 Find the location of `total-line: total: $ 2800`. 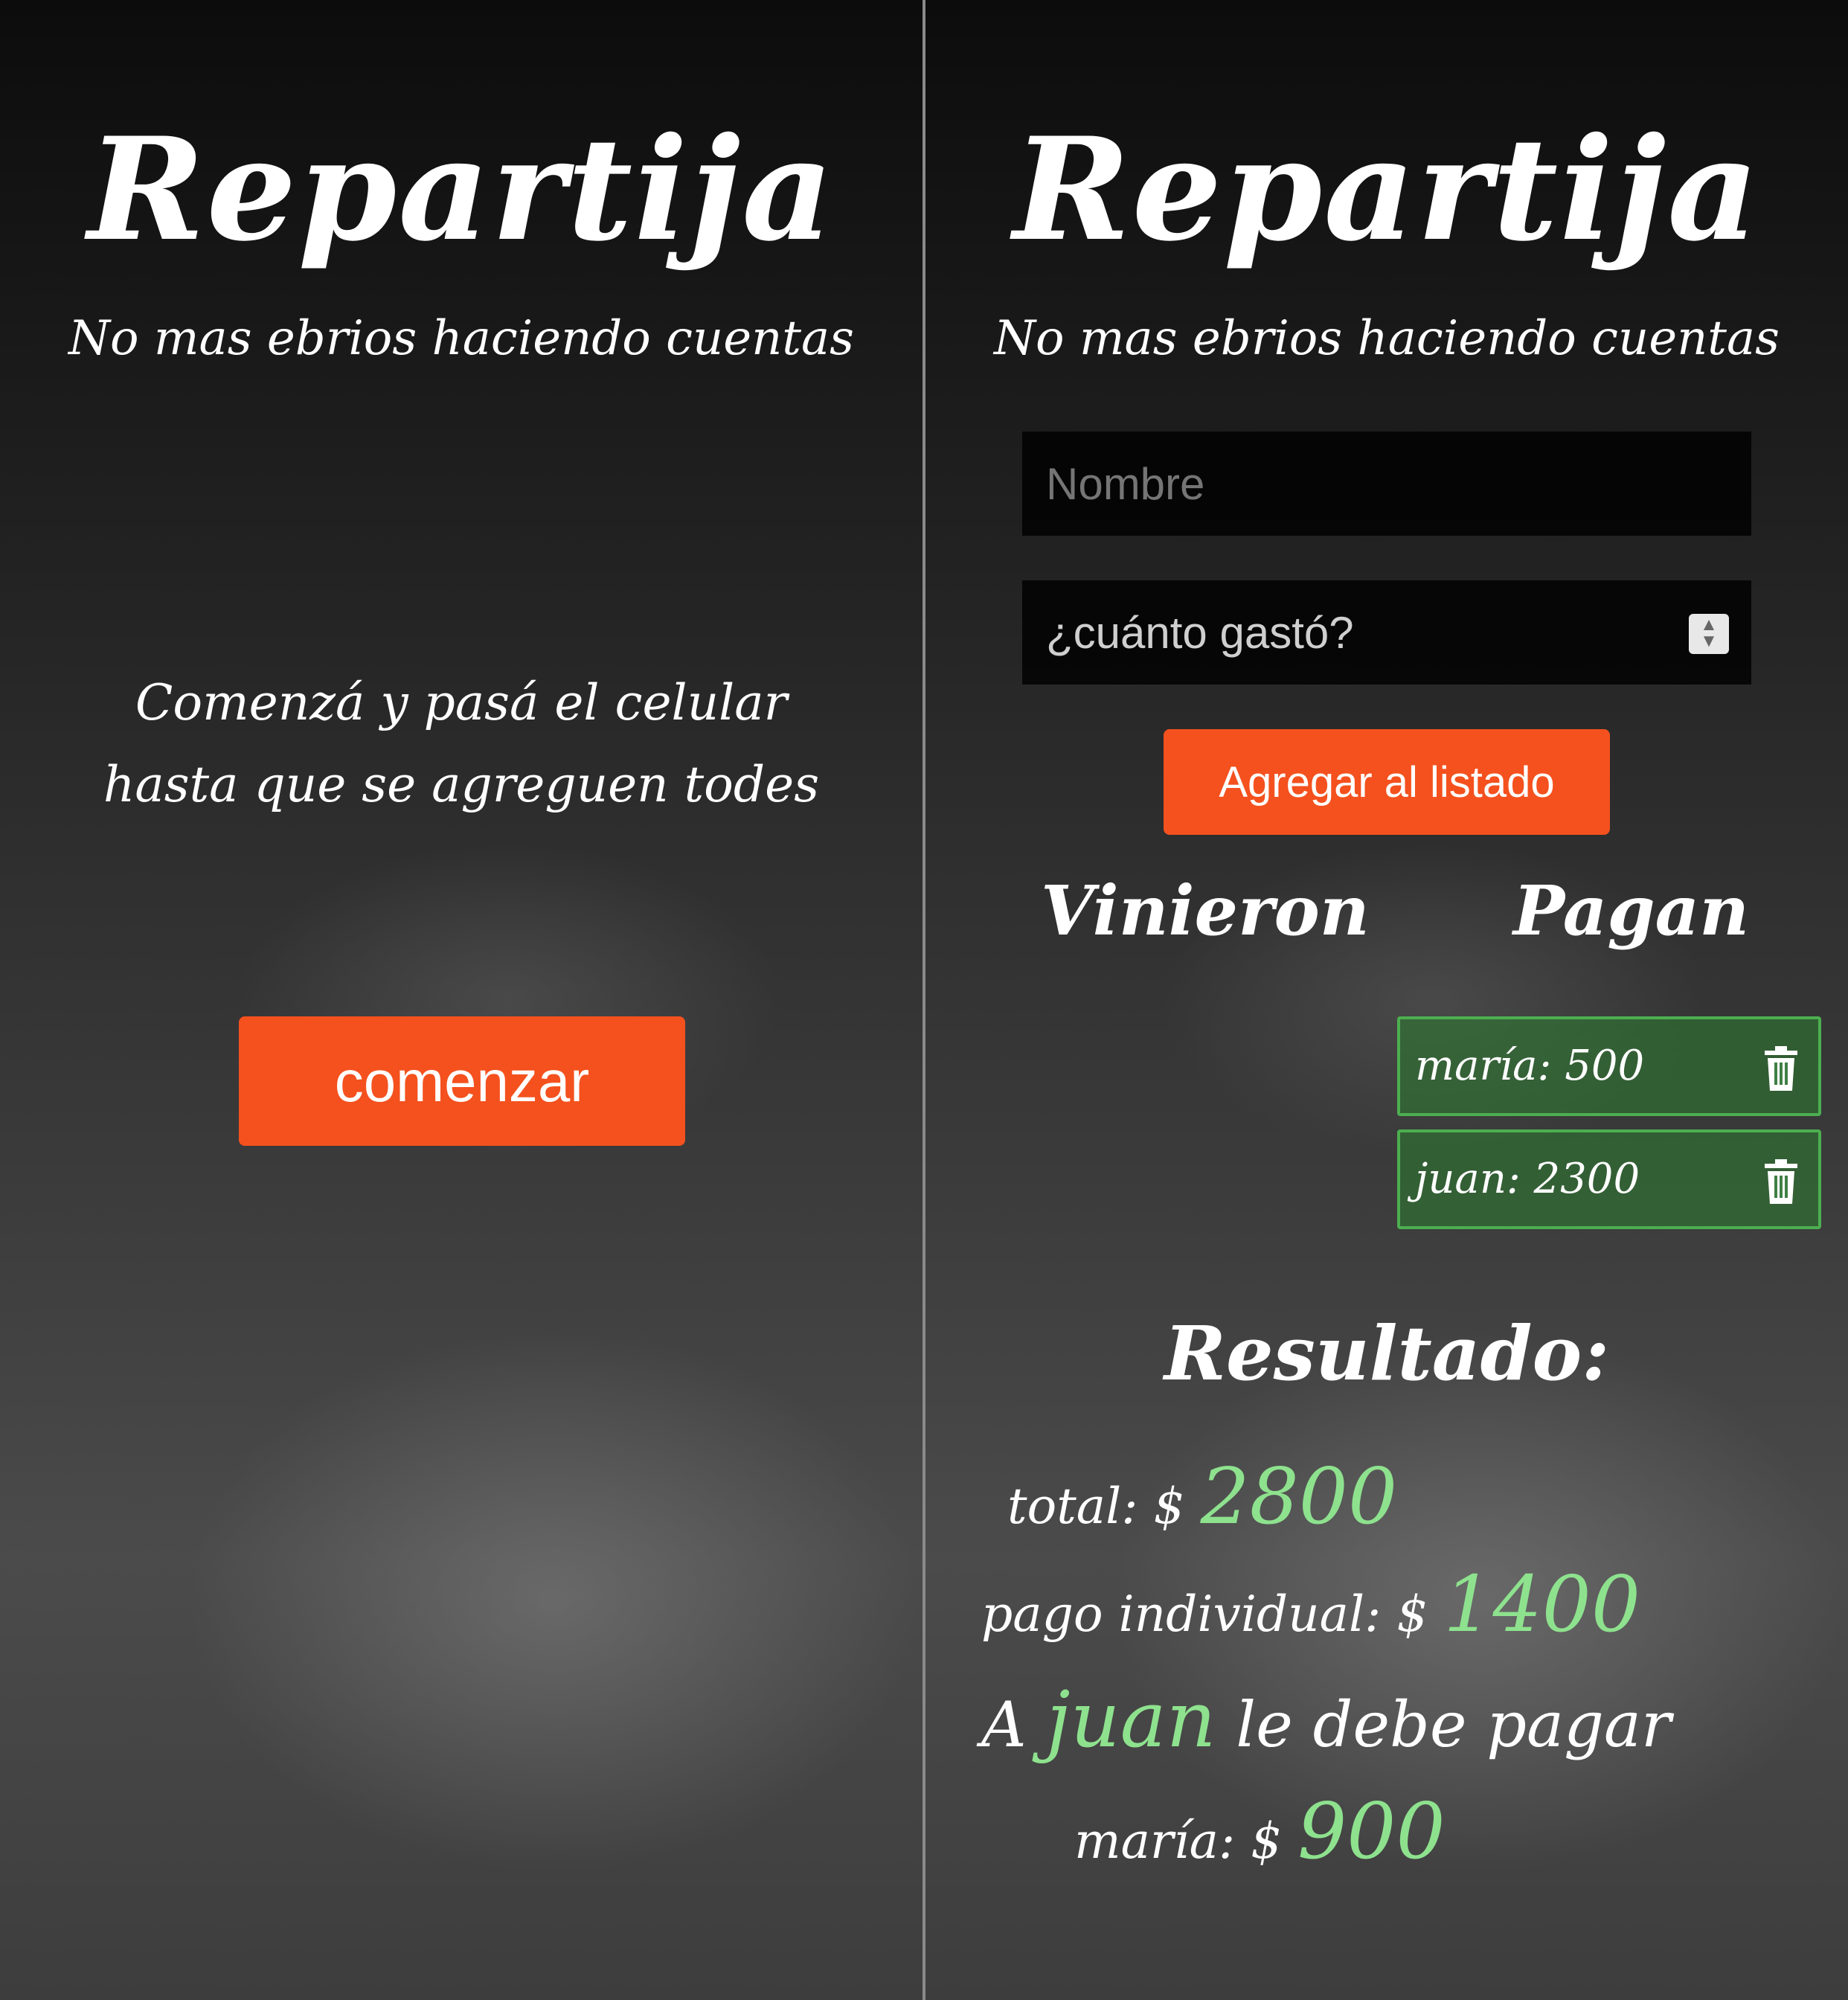

total-line: total: $ 2800 is located at coordinates (1202, 1496).